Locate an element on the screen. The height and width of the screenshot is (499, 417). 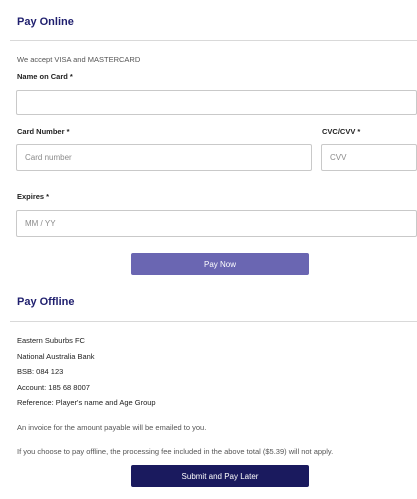
name-on-card-label: Name on Card * is located at coordinates (45, 76).